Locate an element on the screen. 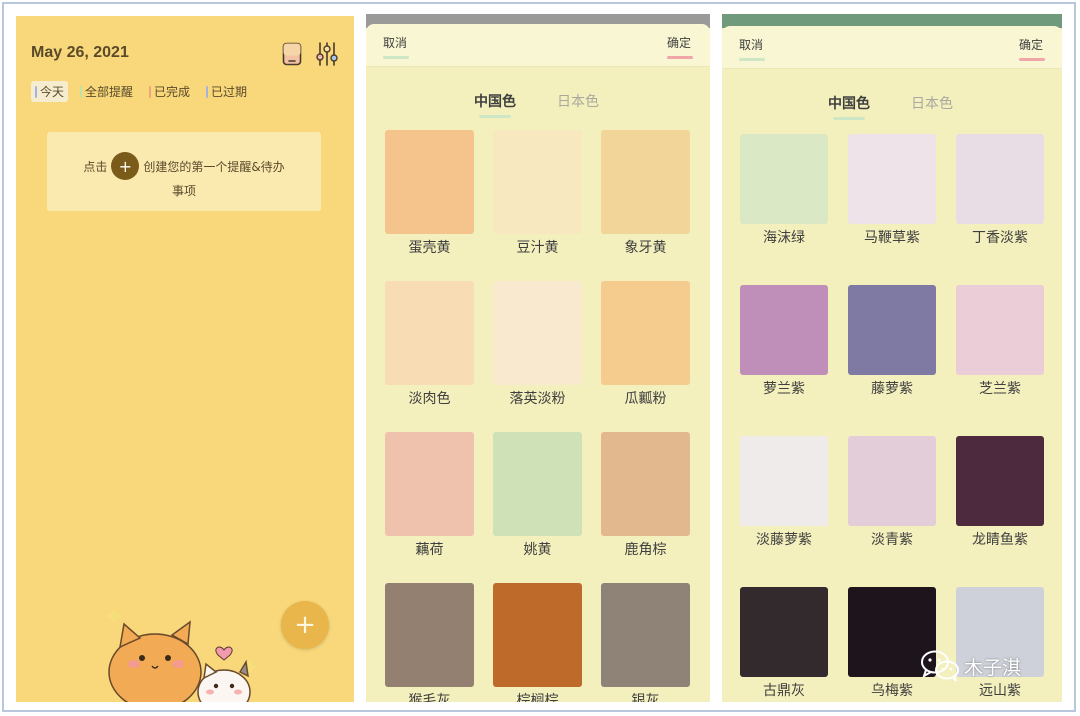 The width and height of the screenshot is (1080, 716). date-title: May 26, 2021 is located at coordinates (80, 52).